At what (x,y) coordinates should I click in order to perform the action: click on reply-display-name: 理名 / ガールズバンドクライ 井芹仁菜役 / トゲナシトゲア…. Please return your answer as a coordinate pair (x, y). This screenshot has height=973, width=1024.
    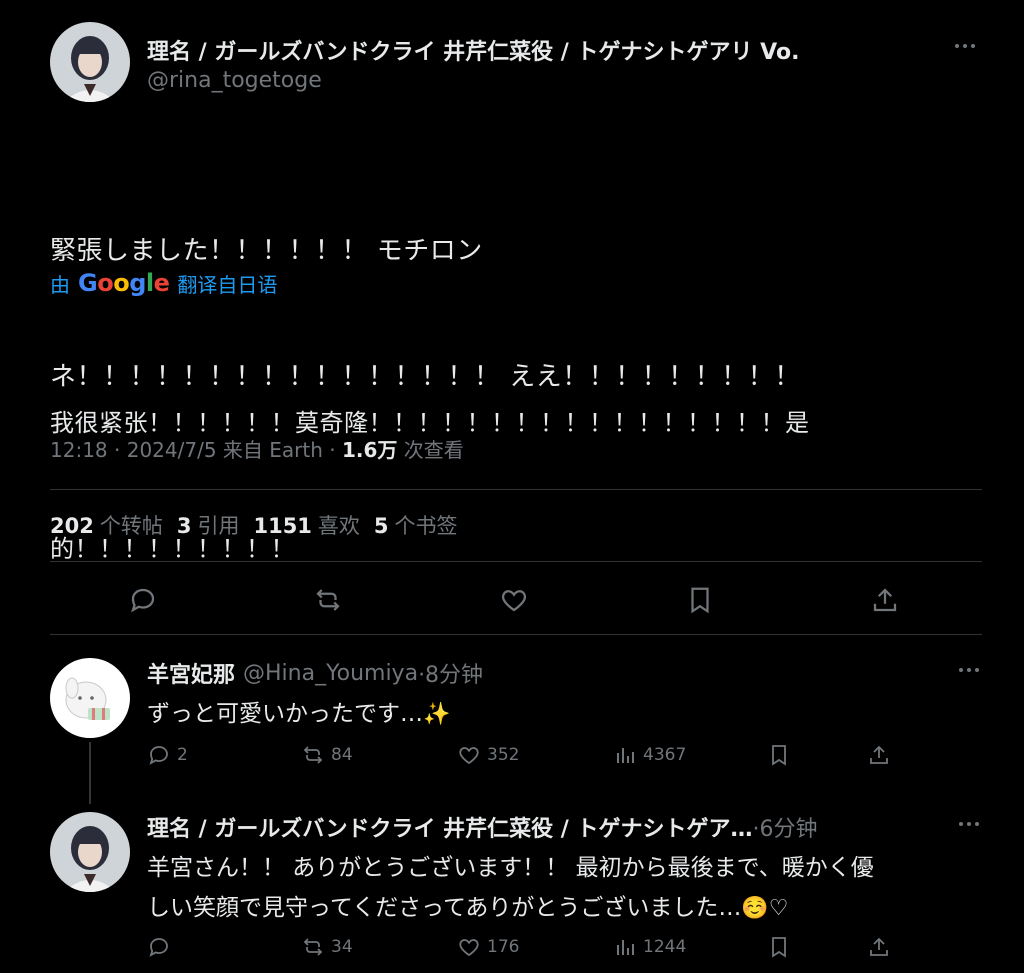
    Looking at the image, I should click on (449, 827).